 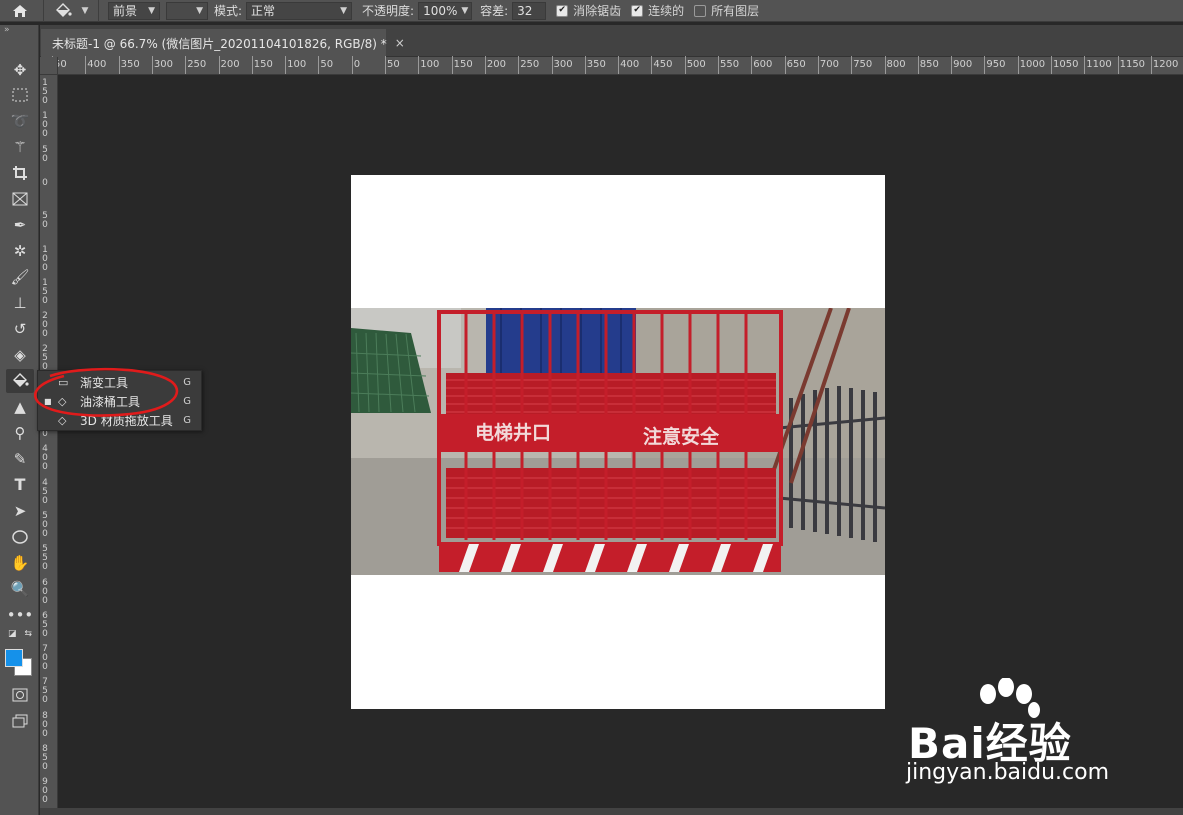 What do you see at coordinates (562, 10) in the screenshot?
I see `anti-alias-checkbox: ✔` at bounding box center [562, 10].